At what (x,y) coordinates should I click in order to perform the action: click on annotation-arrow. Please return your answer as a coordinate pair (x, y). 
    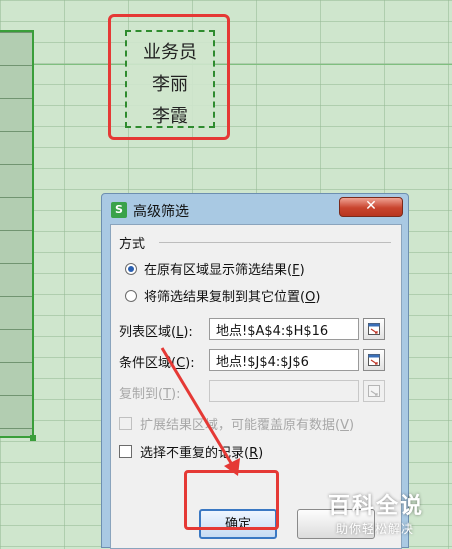
    Looking at the image, I should click on (200, 411).